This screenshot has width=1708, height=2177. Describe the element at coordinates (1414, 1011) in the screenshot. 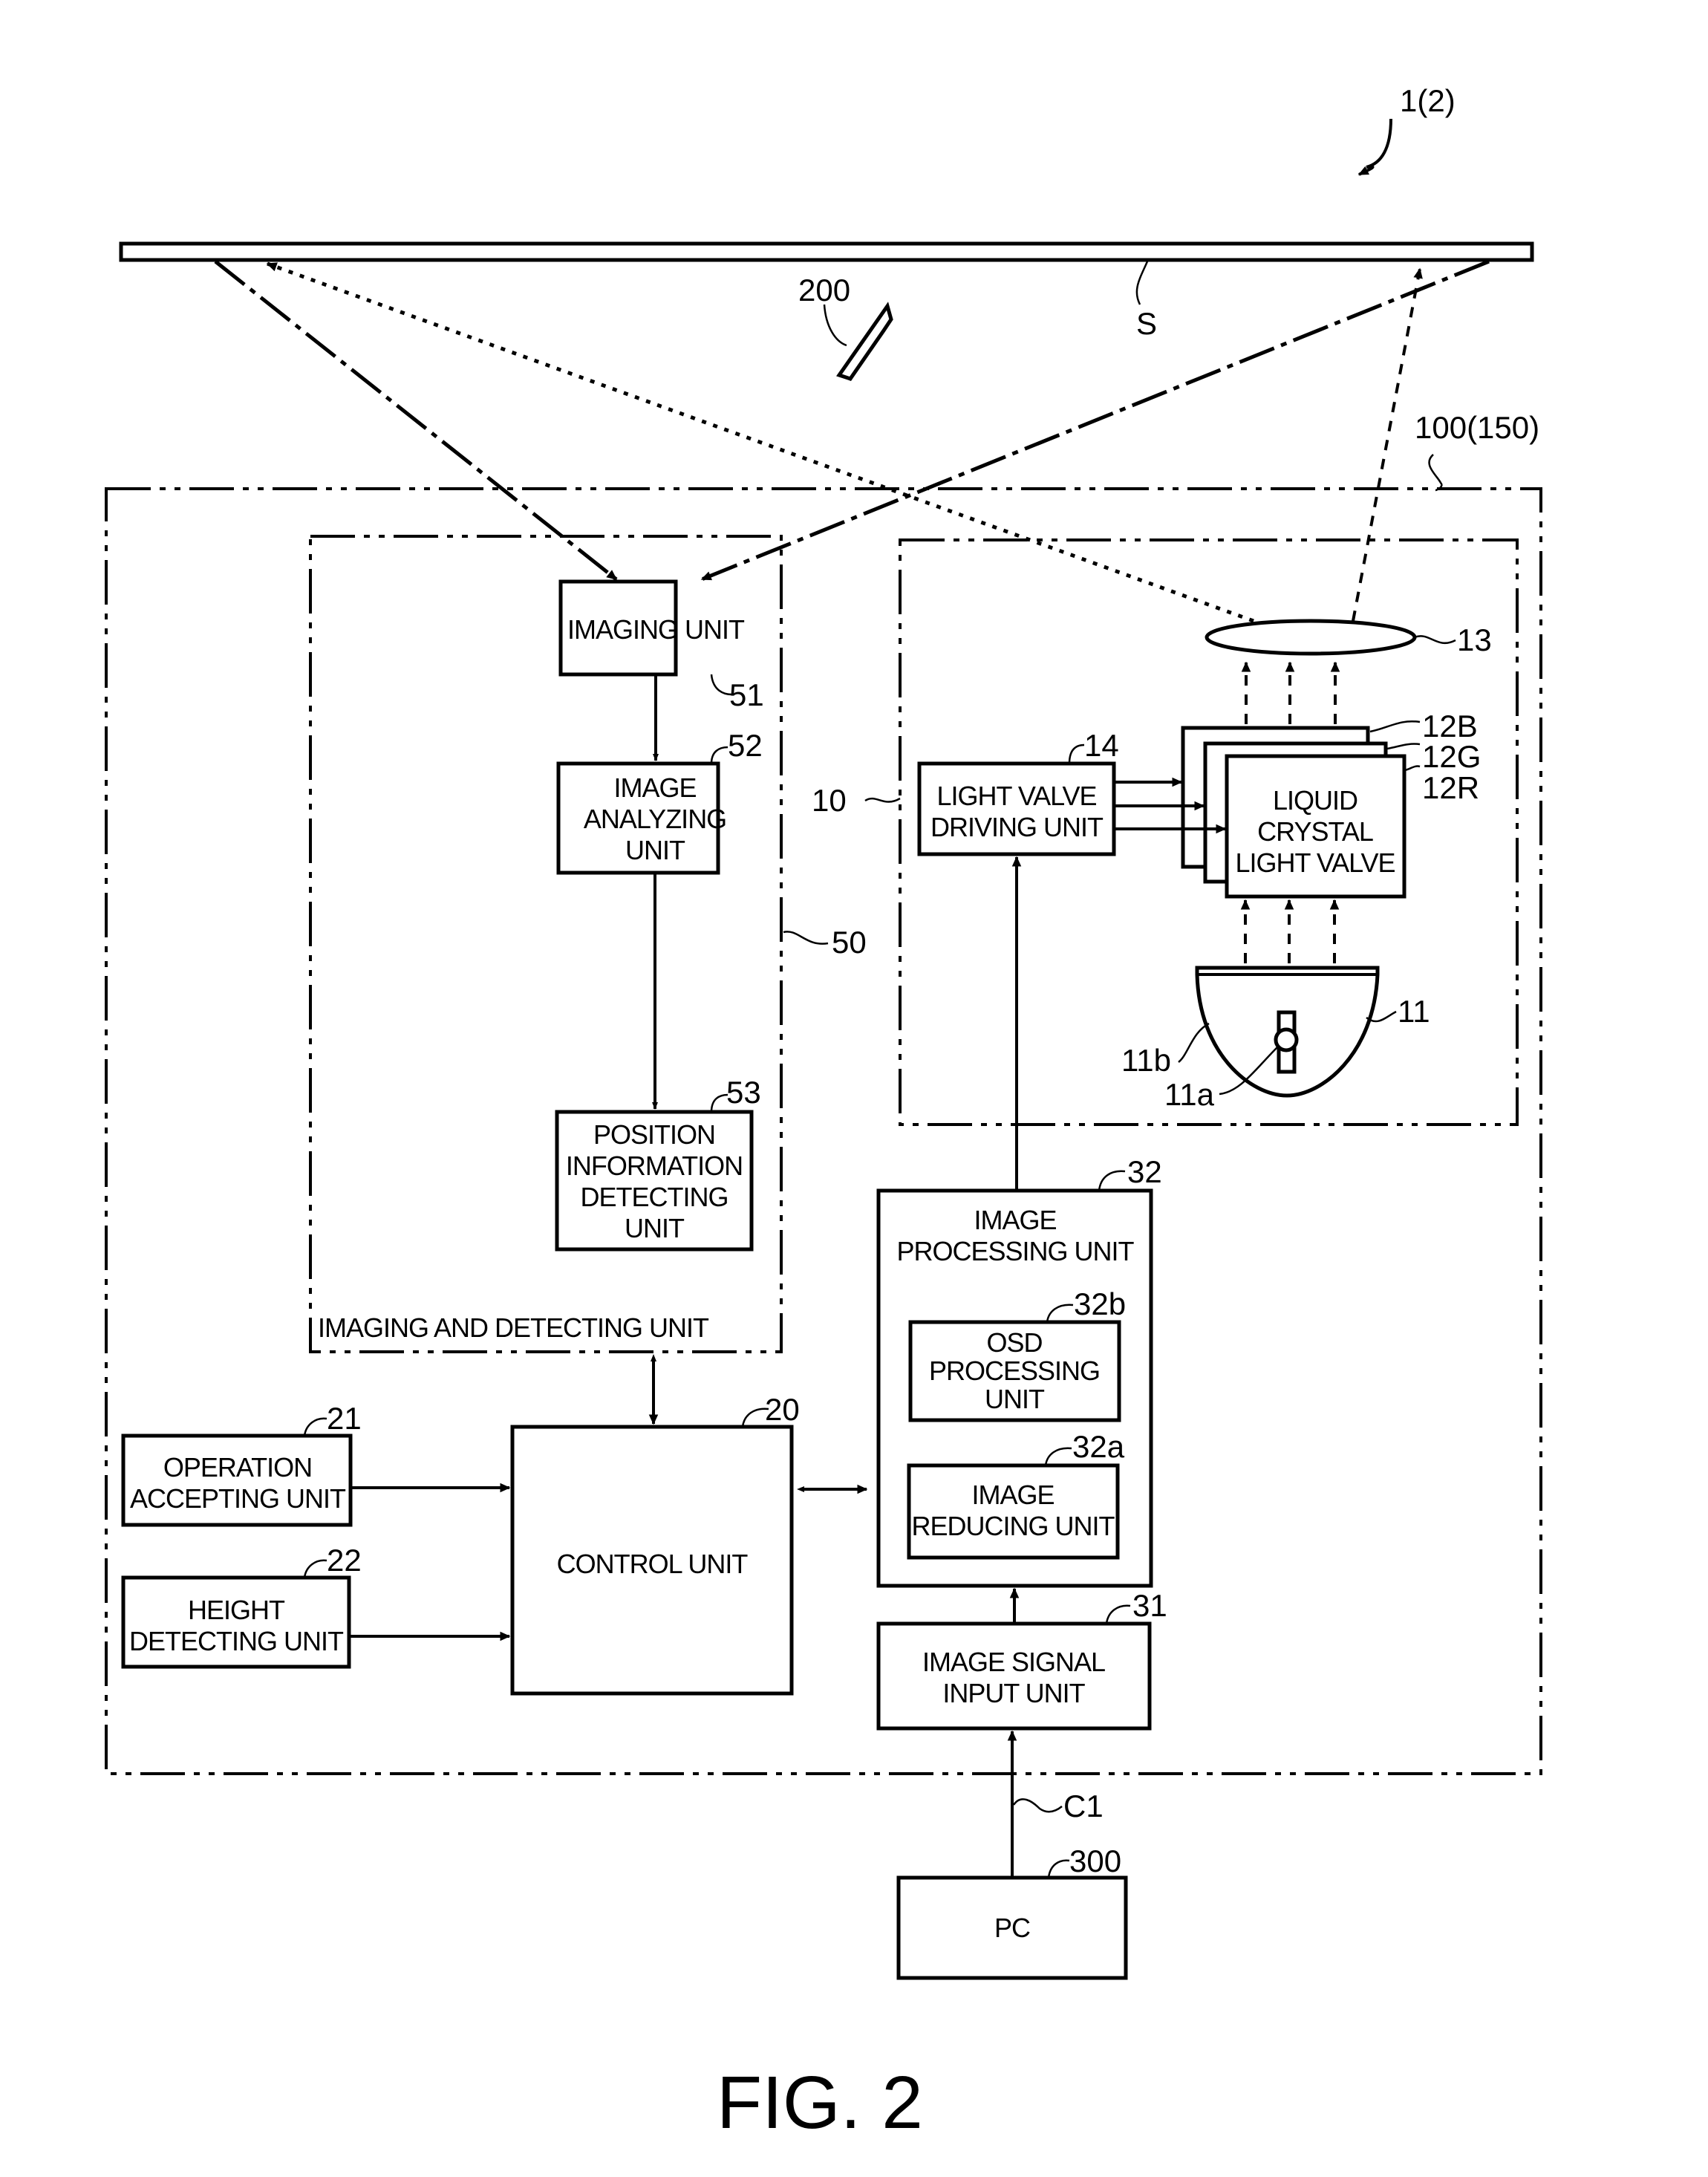

I see `light-source-ref: 11` at that location.